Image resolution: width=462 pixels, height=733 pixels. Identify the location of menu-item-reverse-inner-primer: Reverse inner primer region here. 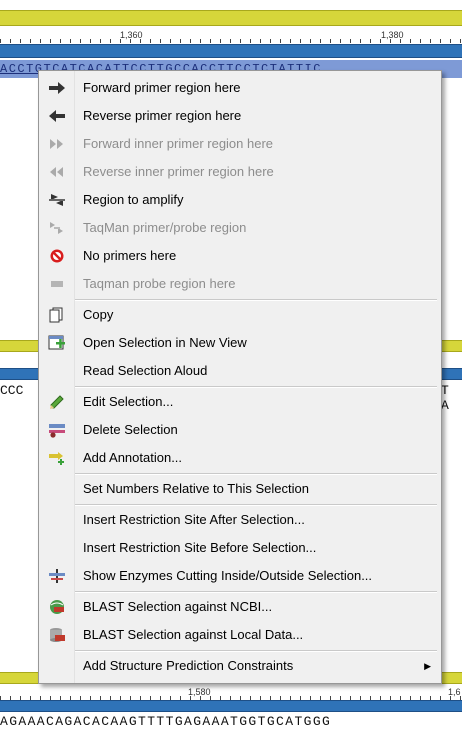
(240, 172).